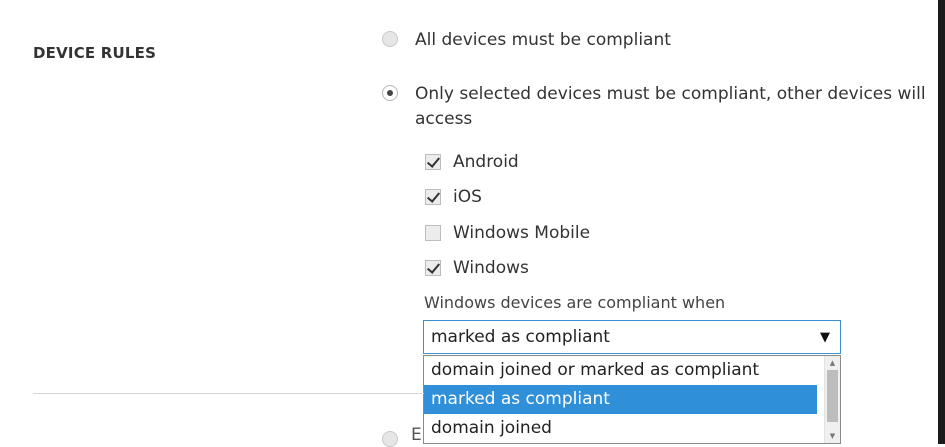 This screenshot has height=447, width=945. I want to click on checkbox-ios: iOS, so click(453, 197).